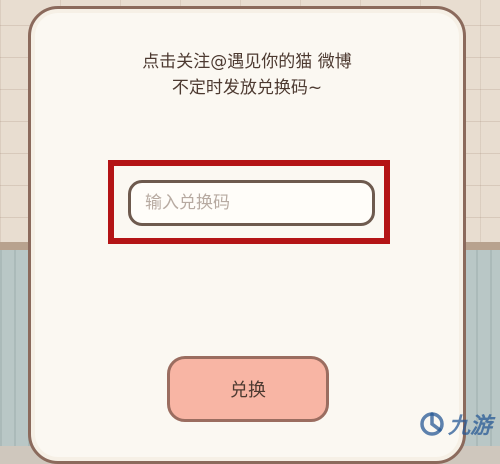 The width and height of the screenshot is (500, 464). Describe the element at coordinates (251, 203) in the screenshot. I see `redeem-code-input` at that location.